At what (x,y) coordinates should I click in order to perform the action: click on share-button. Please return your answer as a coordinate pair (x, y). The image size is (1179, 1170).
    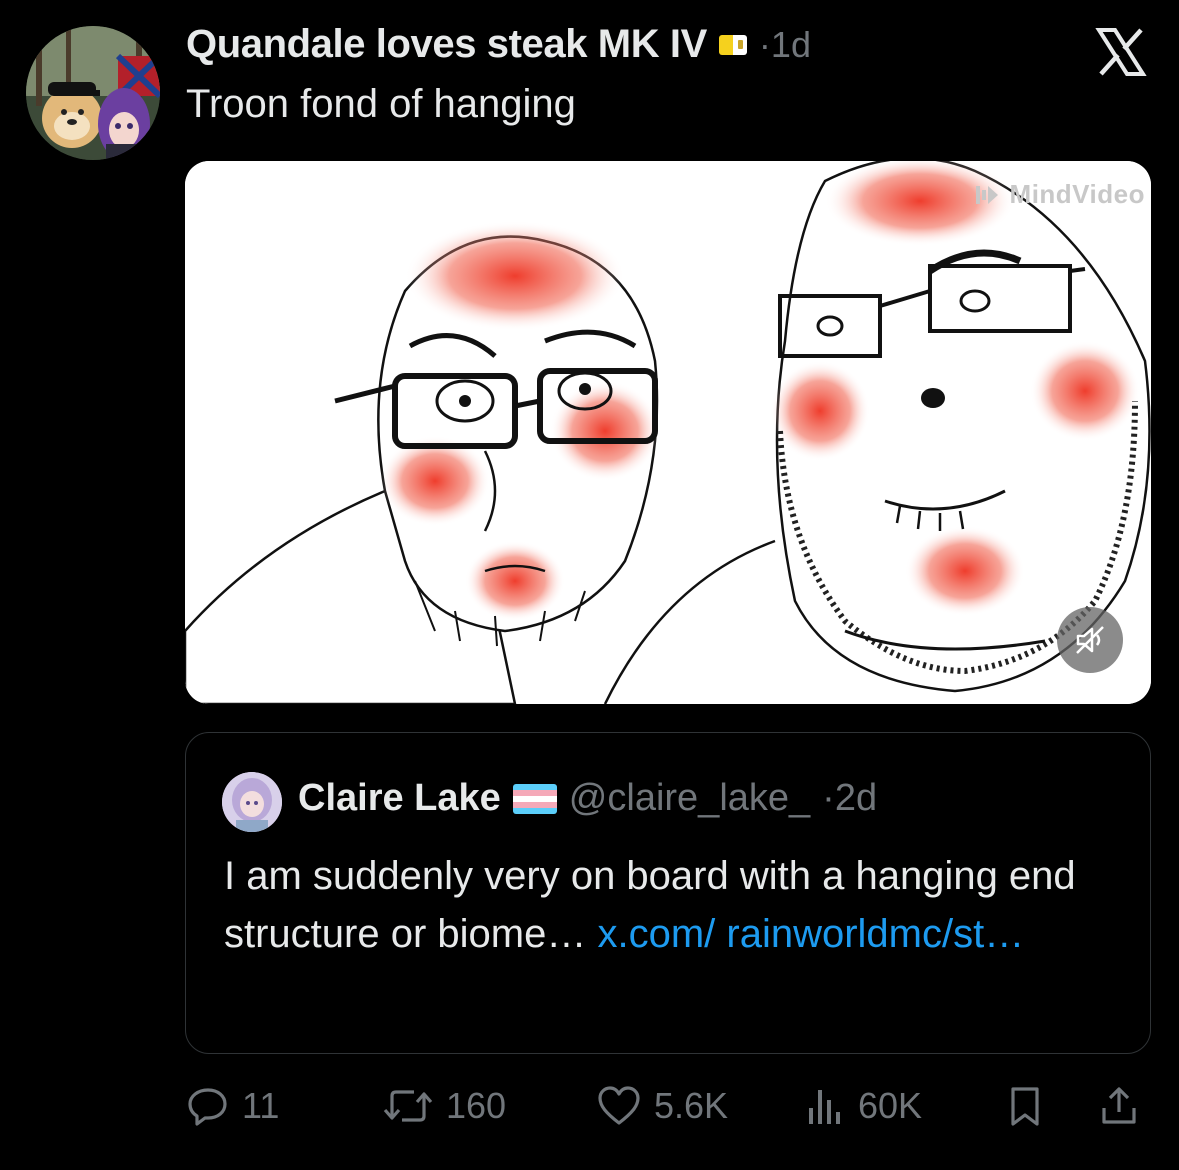
    Looking at the image, I should click on (1119, 1106).